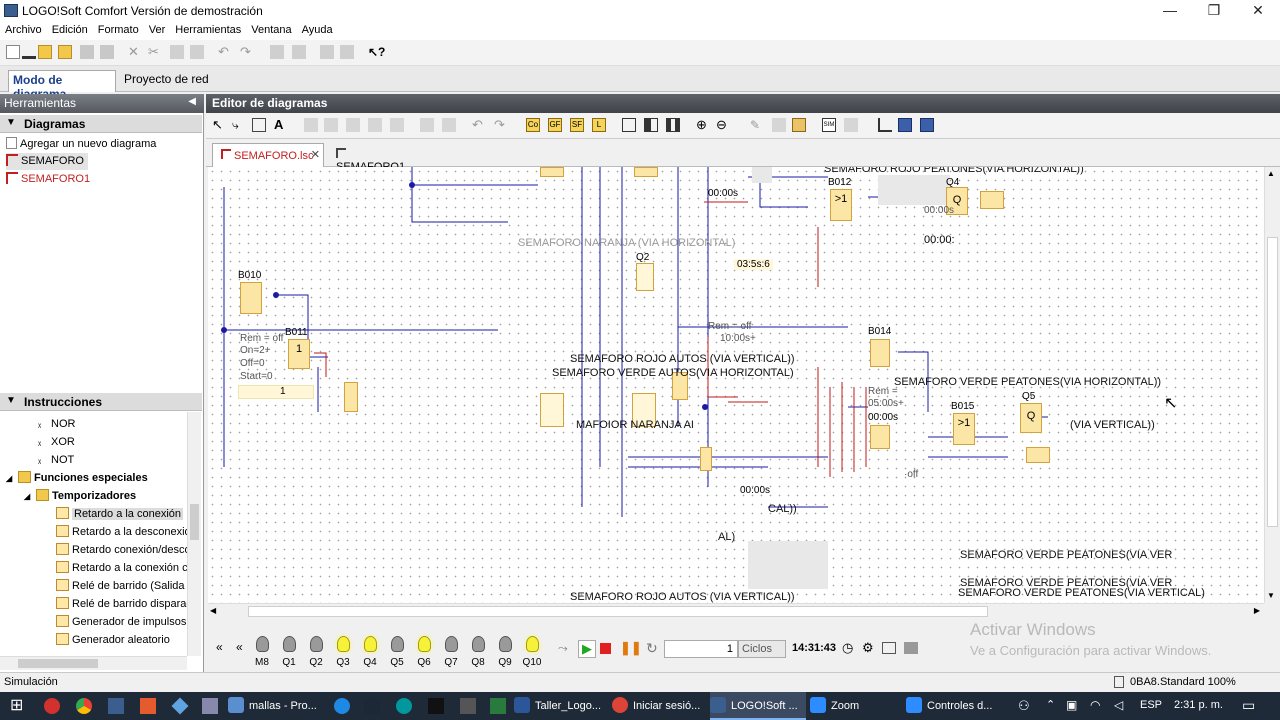  Describe the element at coordinates (397, 644) in the screenshot. I see `lamp-q5` at that location.